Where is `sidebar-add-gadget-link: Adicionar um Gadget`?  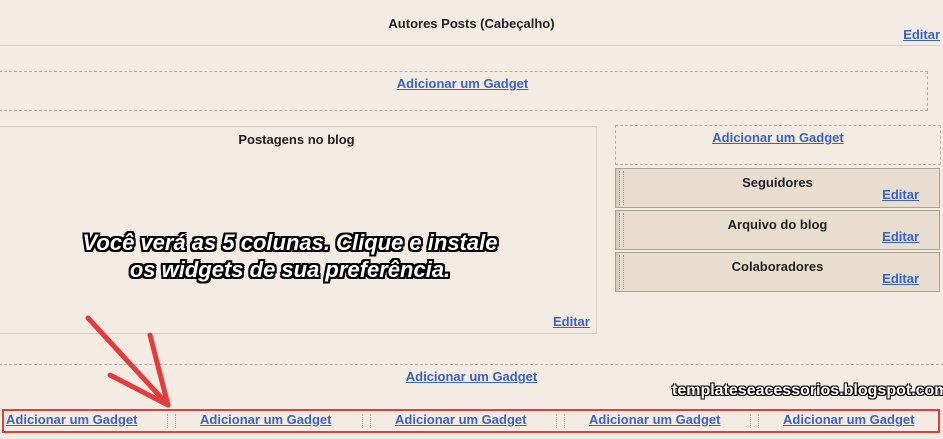
sidebar-add-gadget-link: Adicionar um Gadget is located at coordinates (778, 137).